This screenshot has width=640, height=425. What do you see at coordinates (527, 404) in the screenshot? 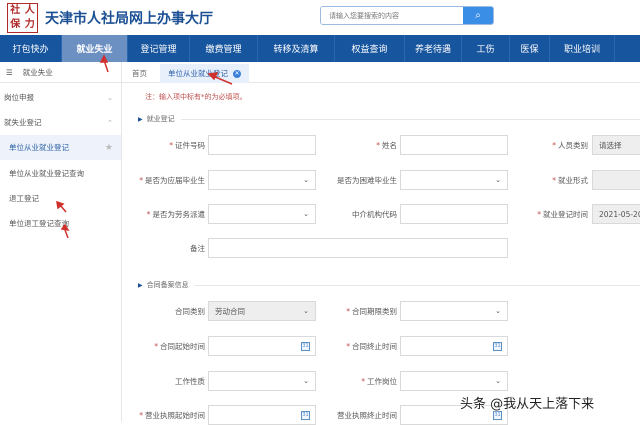
I see `watermark: 头条 @我从天上落下来` at bounding box center [527, 404].